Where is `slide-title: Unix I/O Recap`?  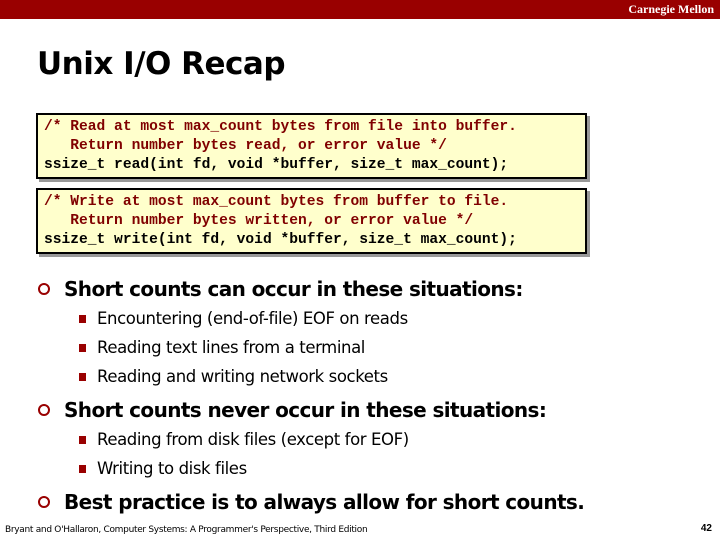
slide-title: Unix I/O Recap is located at coordinates (161, 64).